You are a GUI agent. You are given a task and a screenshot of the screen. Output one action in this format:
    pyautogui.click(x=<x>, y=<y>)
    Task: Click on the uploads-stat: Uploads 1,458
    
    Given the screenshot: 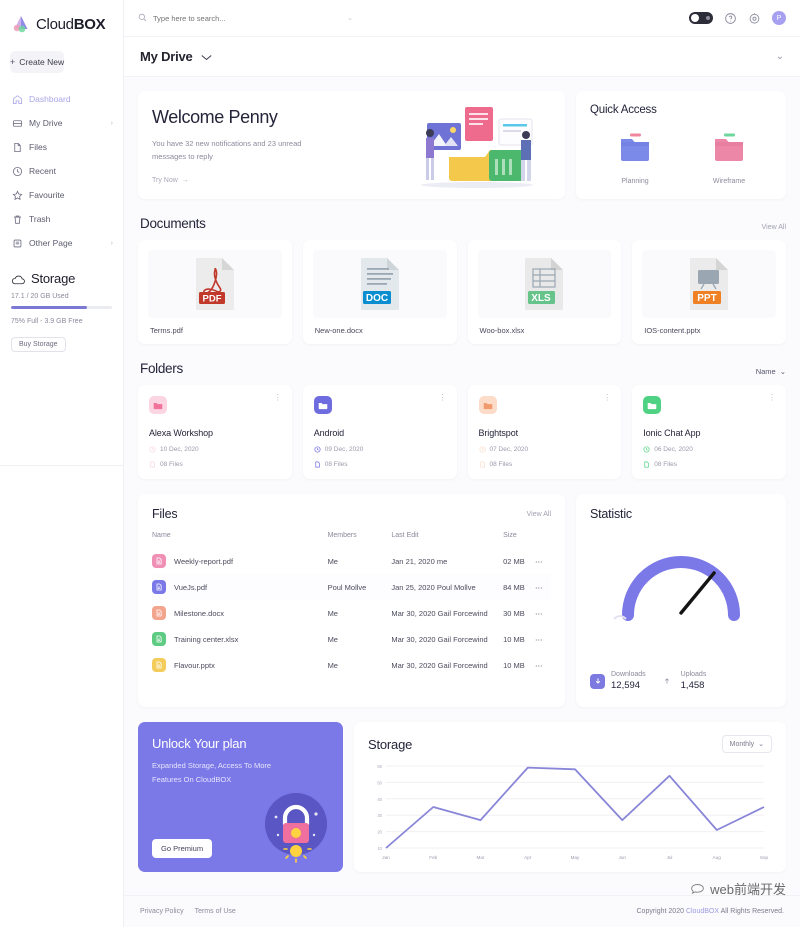 What is the action you would take?
    pyautogui.click(x=683, y=681)
    